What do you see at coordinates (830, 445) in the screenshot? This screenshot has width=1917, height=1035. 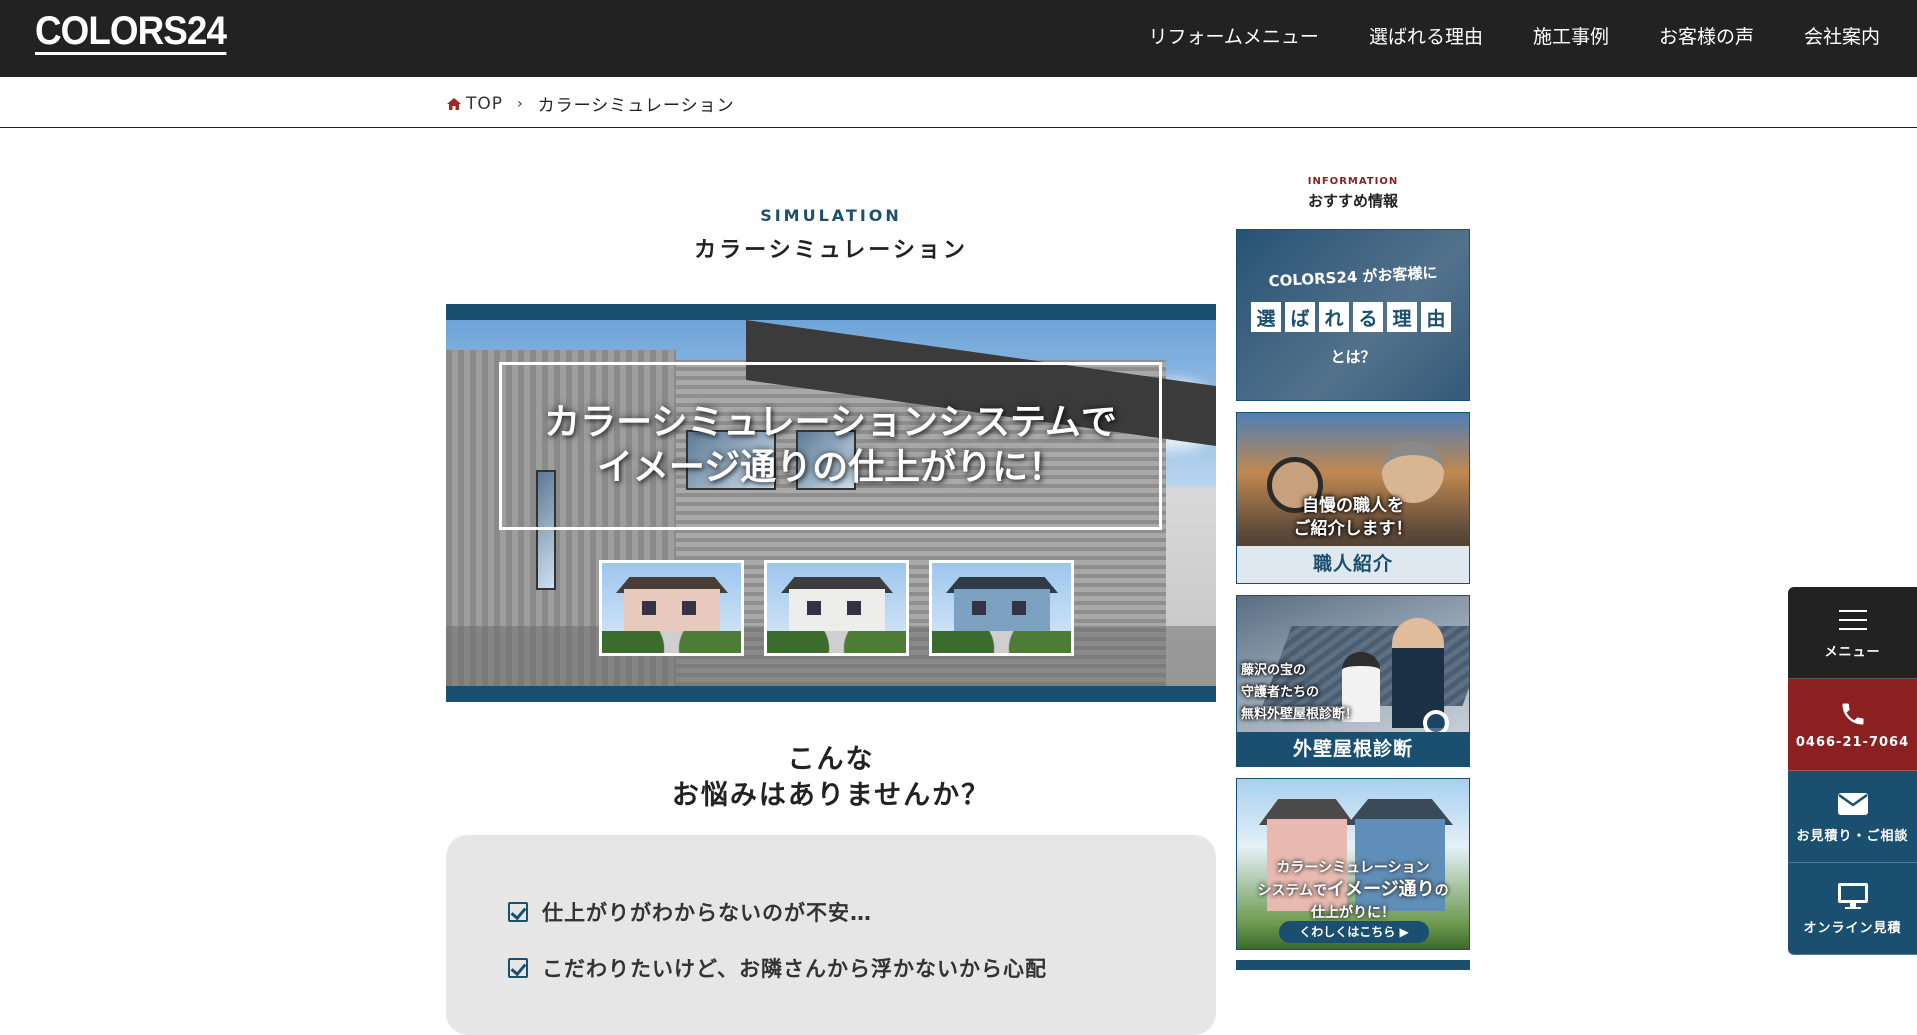 I see `hero-headline: カラーシミュレーションシステムで イメージ通りの仕上がりに！` at bounding box center [830, 445].